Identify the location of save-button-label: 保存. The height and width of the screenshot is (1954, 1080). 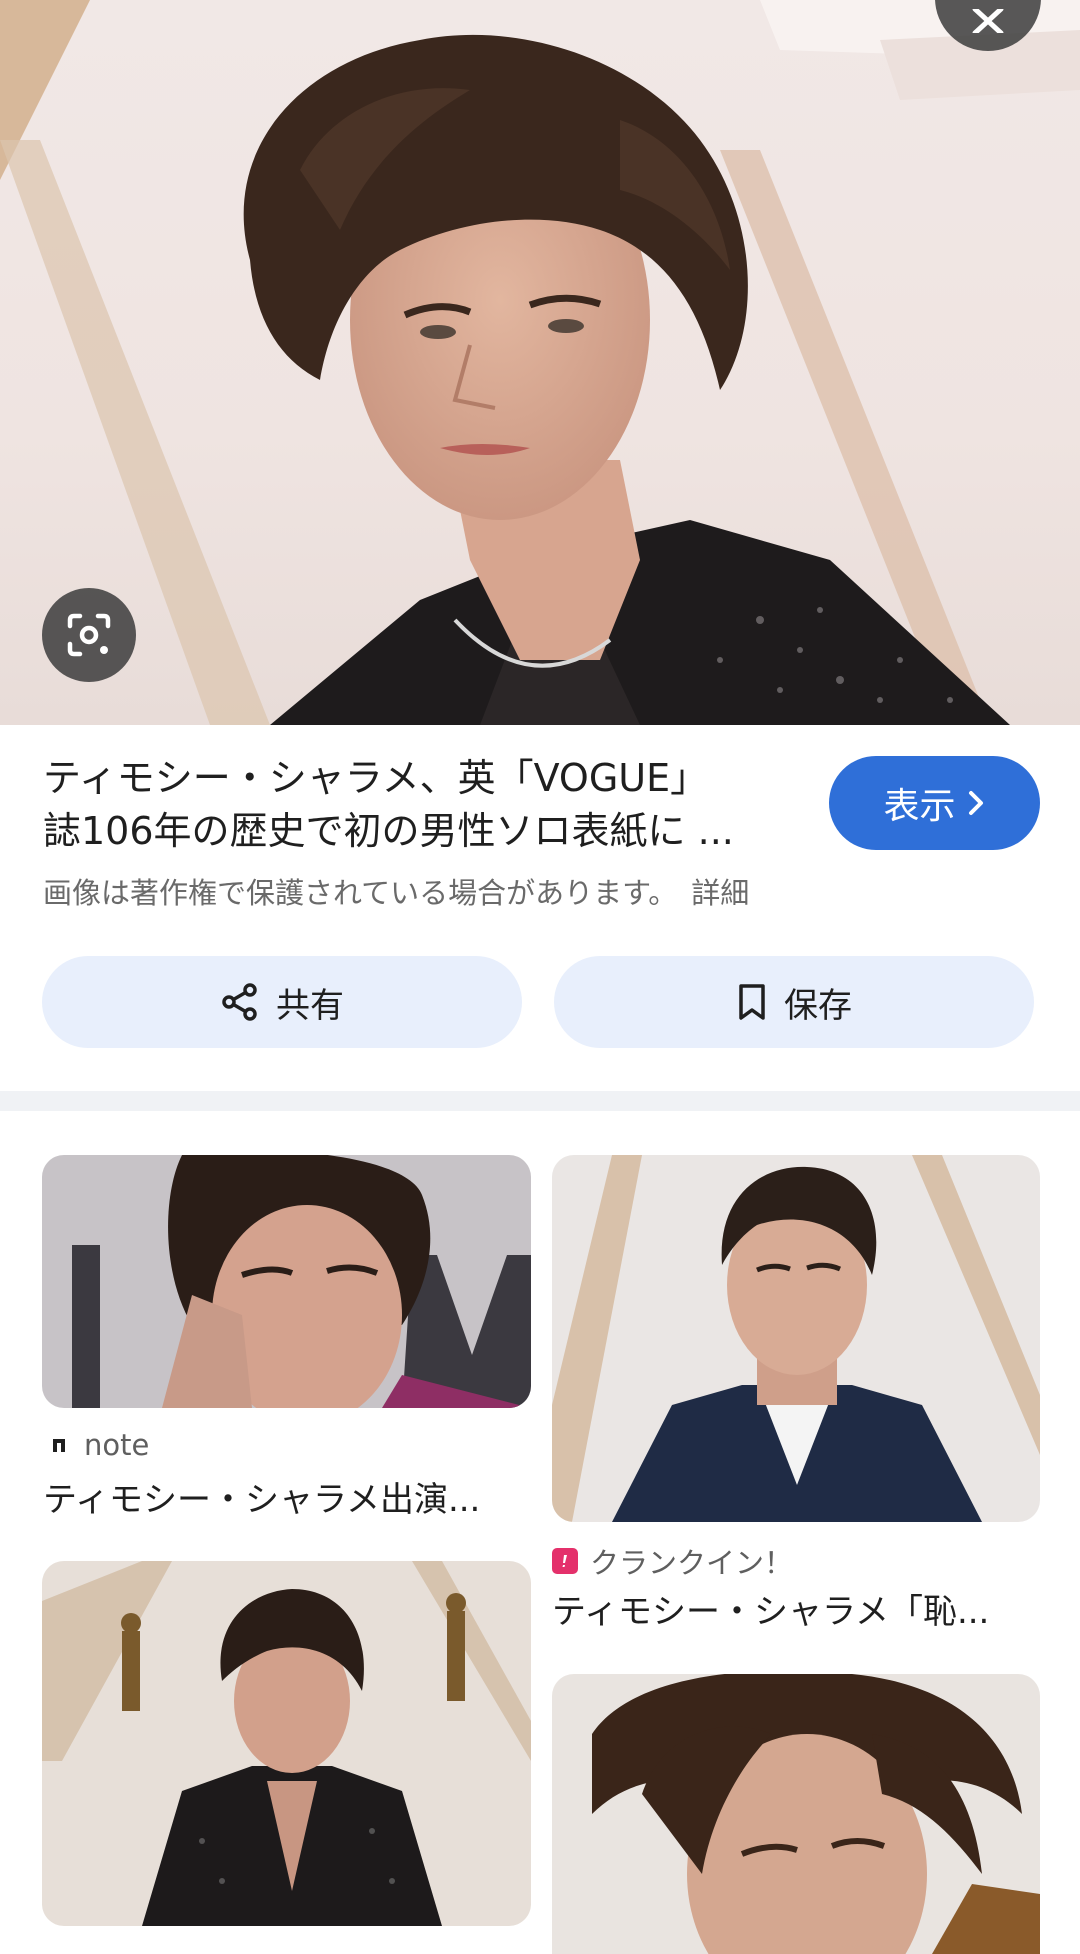
(818, 1005).